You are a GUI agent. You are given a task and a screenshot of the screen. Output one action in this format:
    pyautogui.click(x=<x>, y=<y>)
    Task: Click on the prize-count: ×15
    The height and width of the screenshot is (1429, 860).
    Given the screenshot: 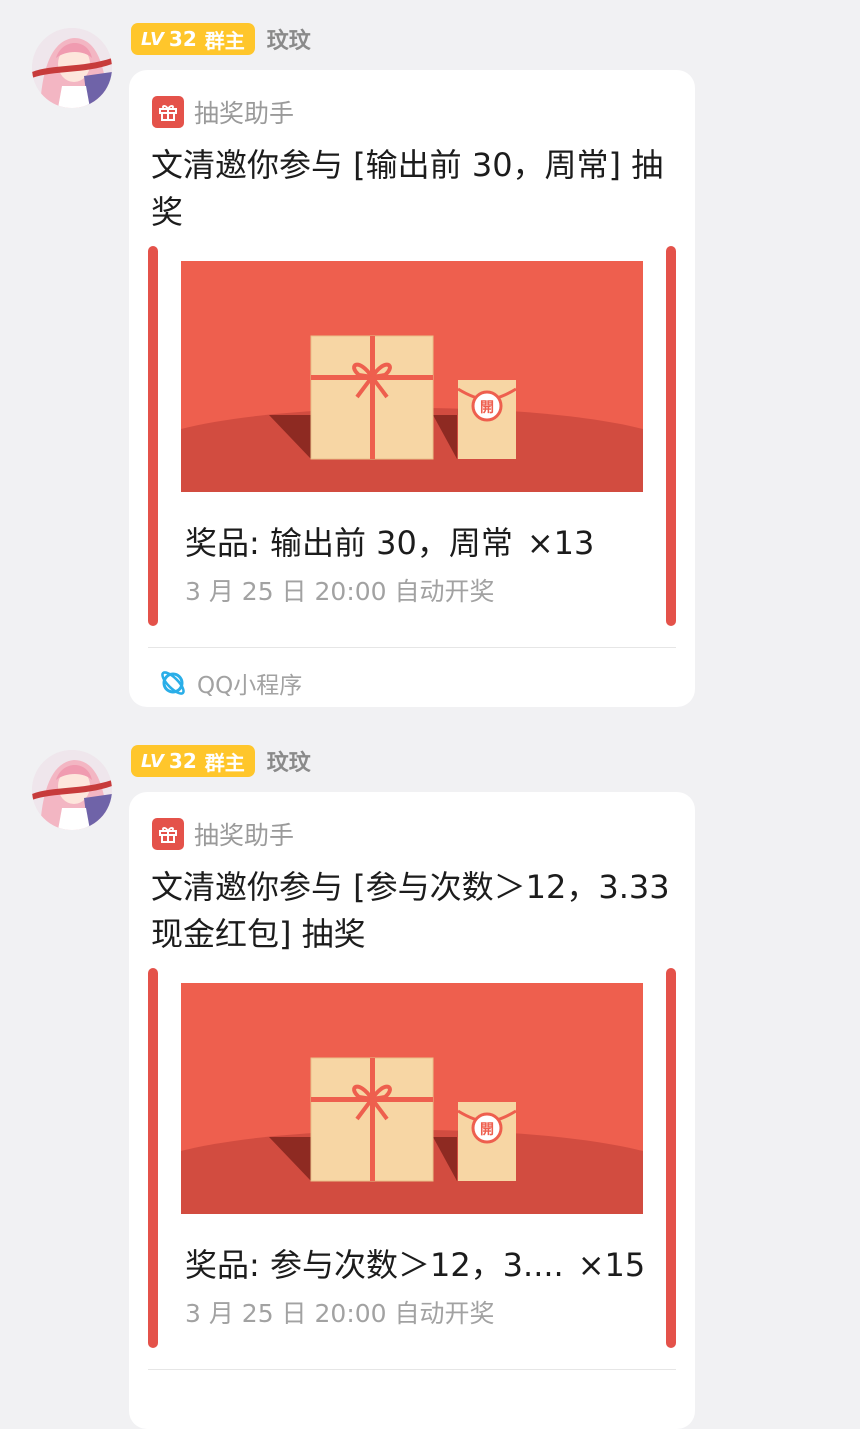 What is the action you would take?
    pyautogui.click(x=611, y=1265)
    